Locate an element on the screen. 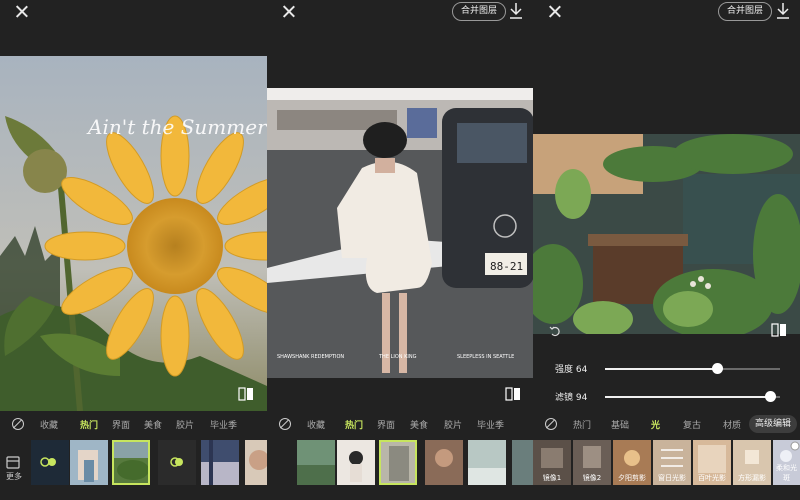 This screenshot has height=500, width=800. tab-light: 光 is located at coordinates (655, 424).